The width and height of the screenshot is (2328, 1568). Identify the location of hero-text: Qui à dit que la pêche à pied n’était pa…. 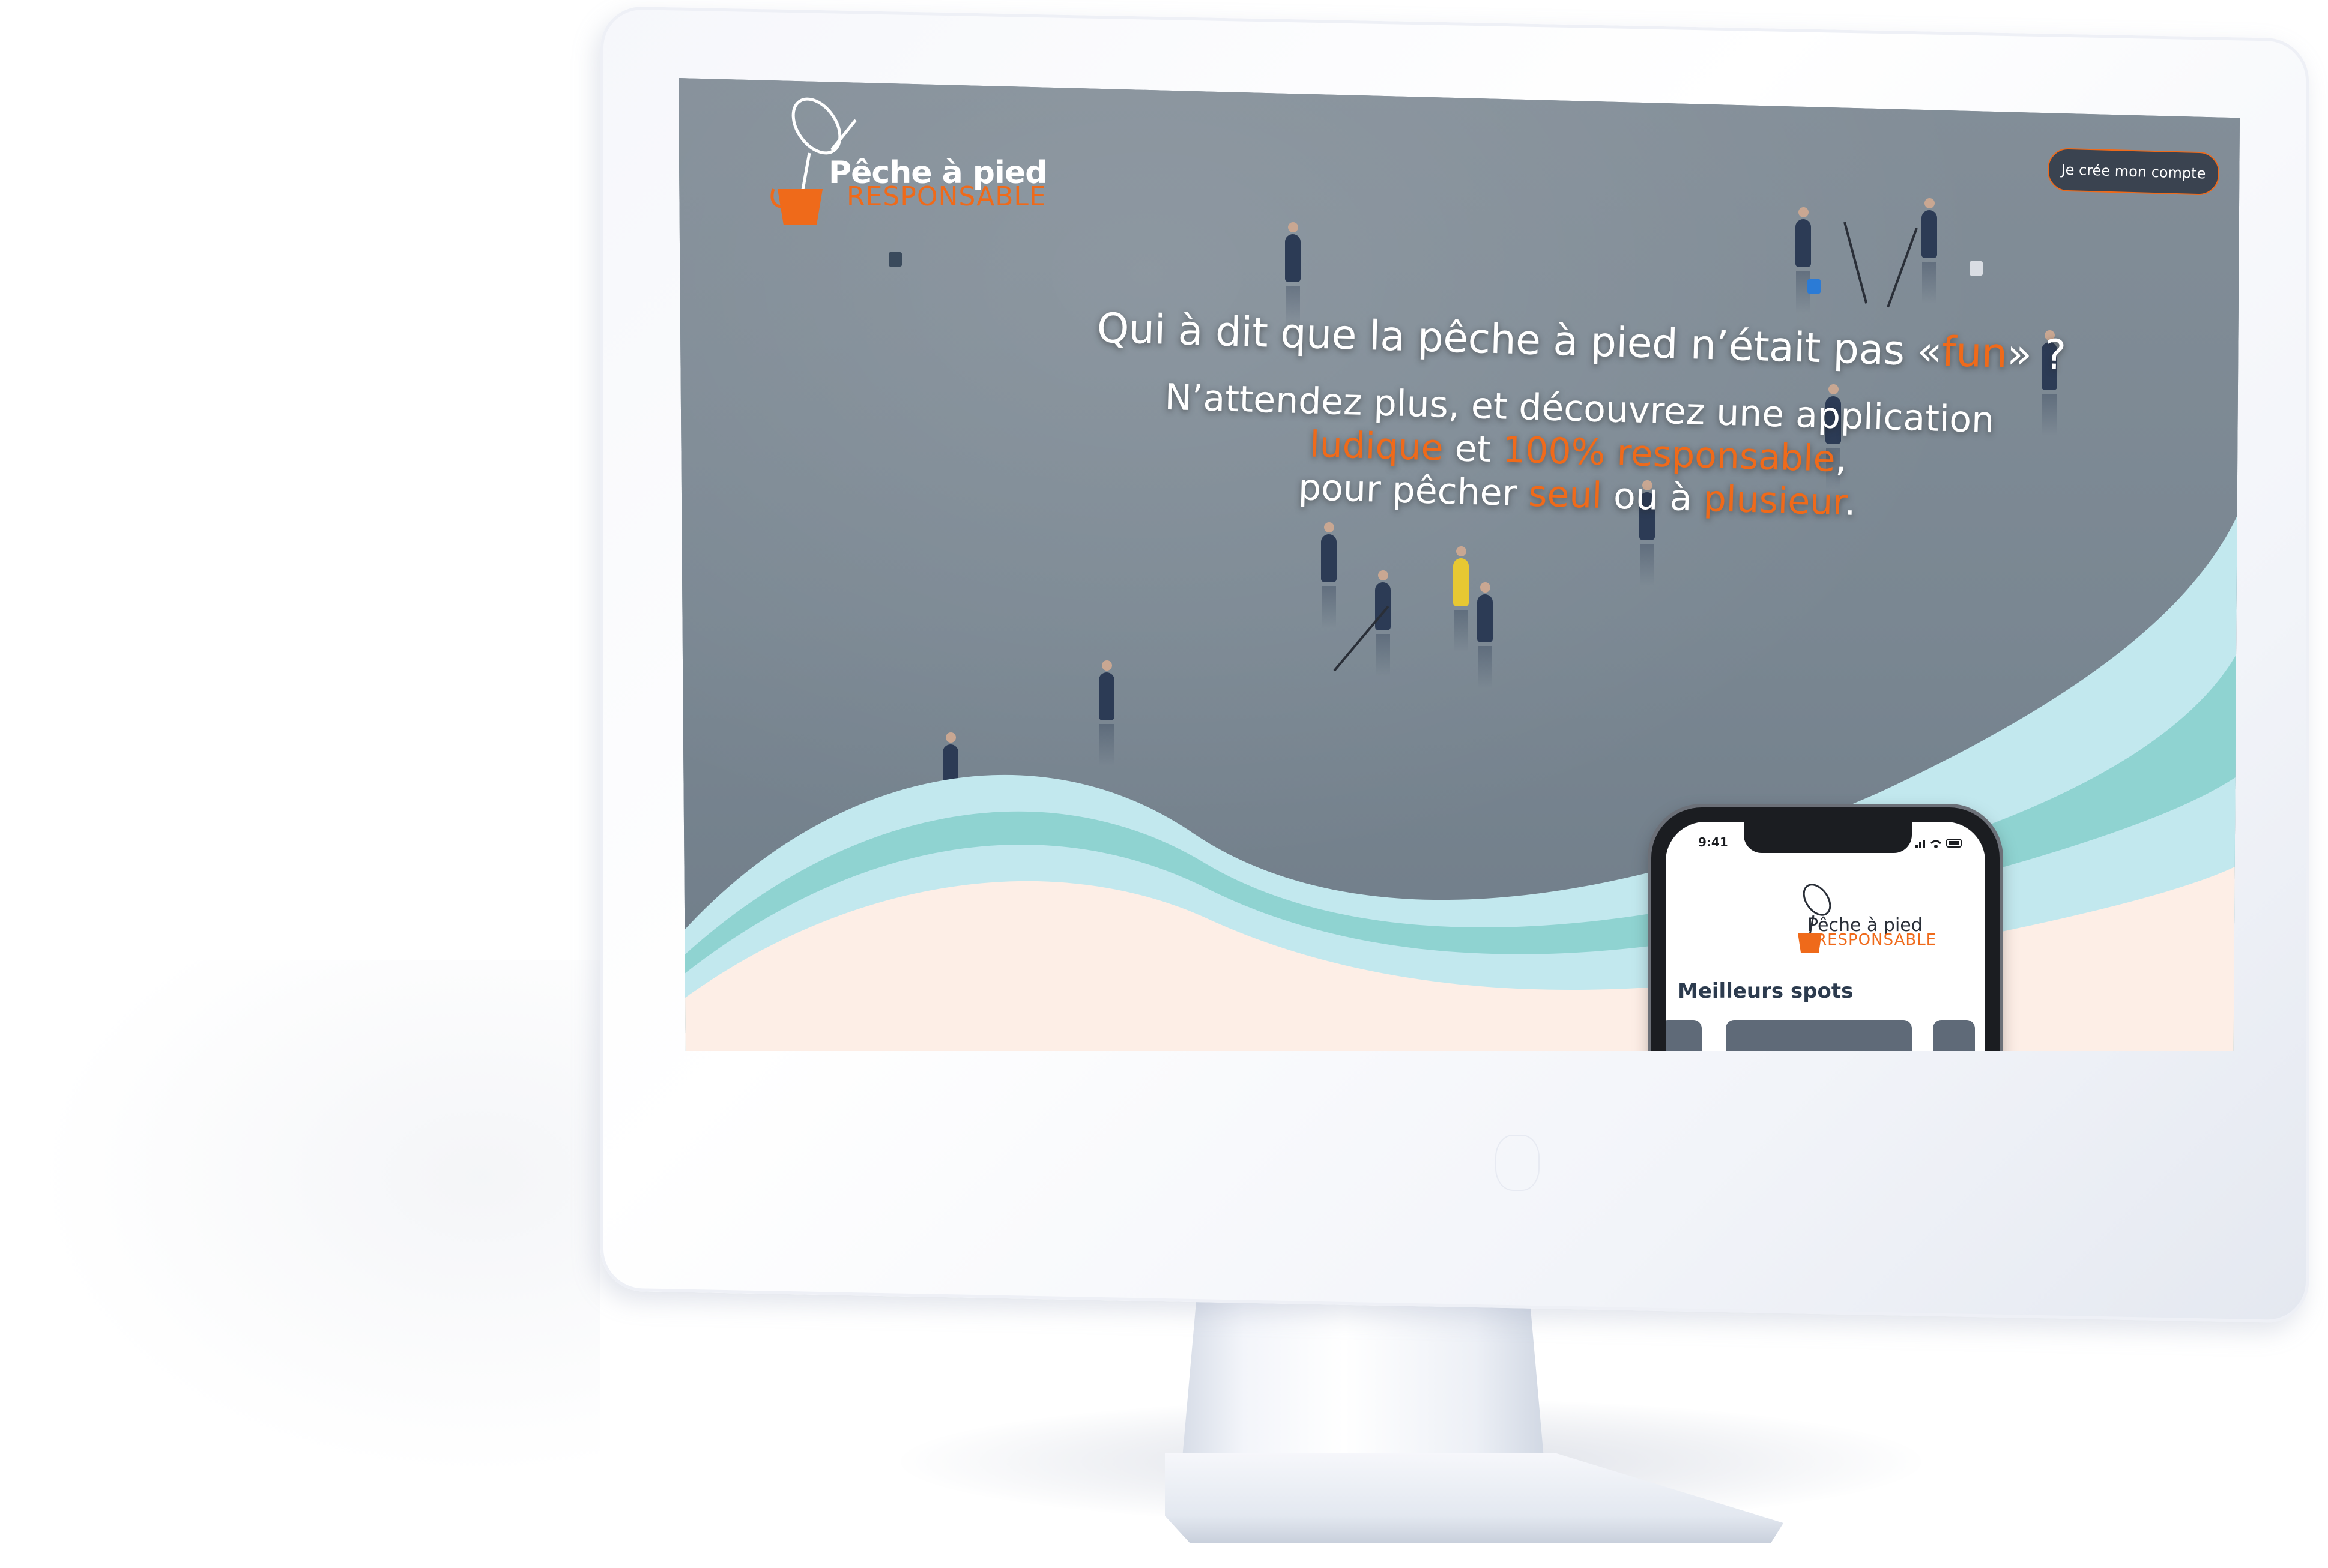
(1579, 417).